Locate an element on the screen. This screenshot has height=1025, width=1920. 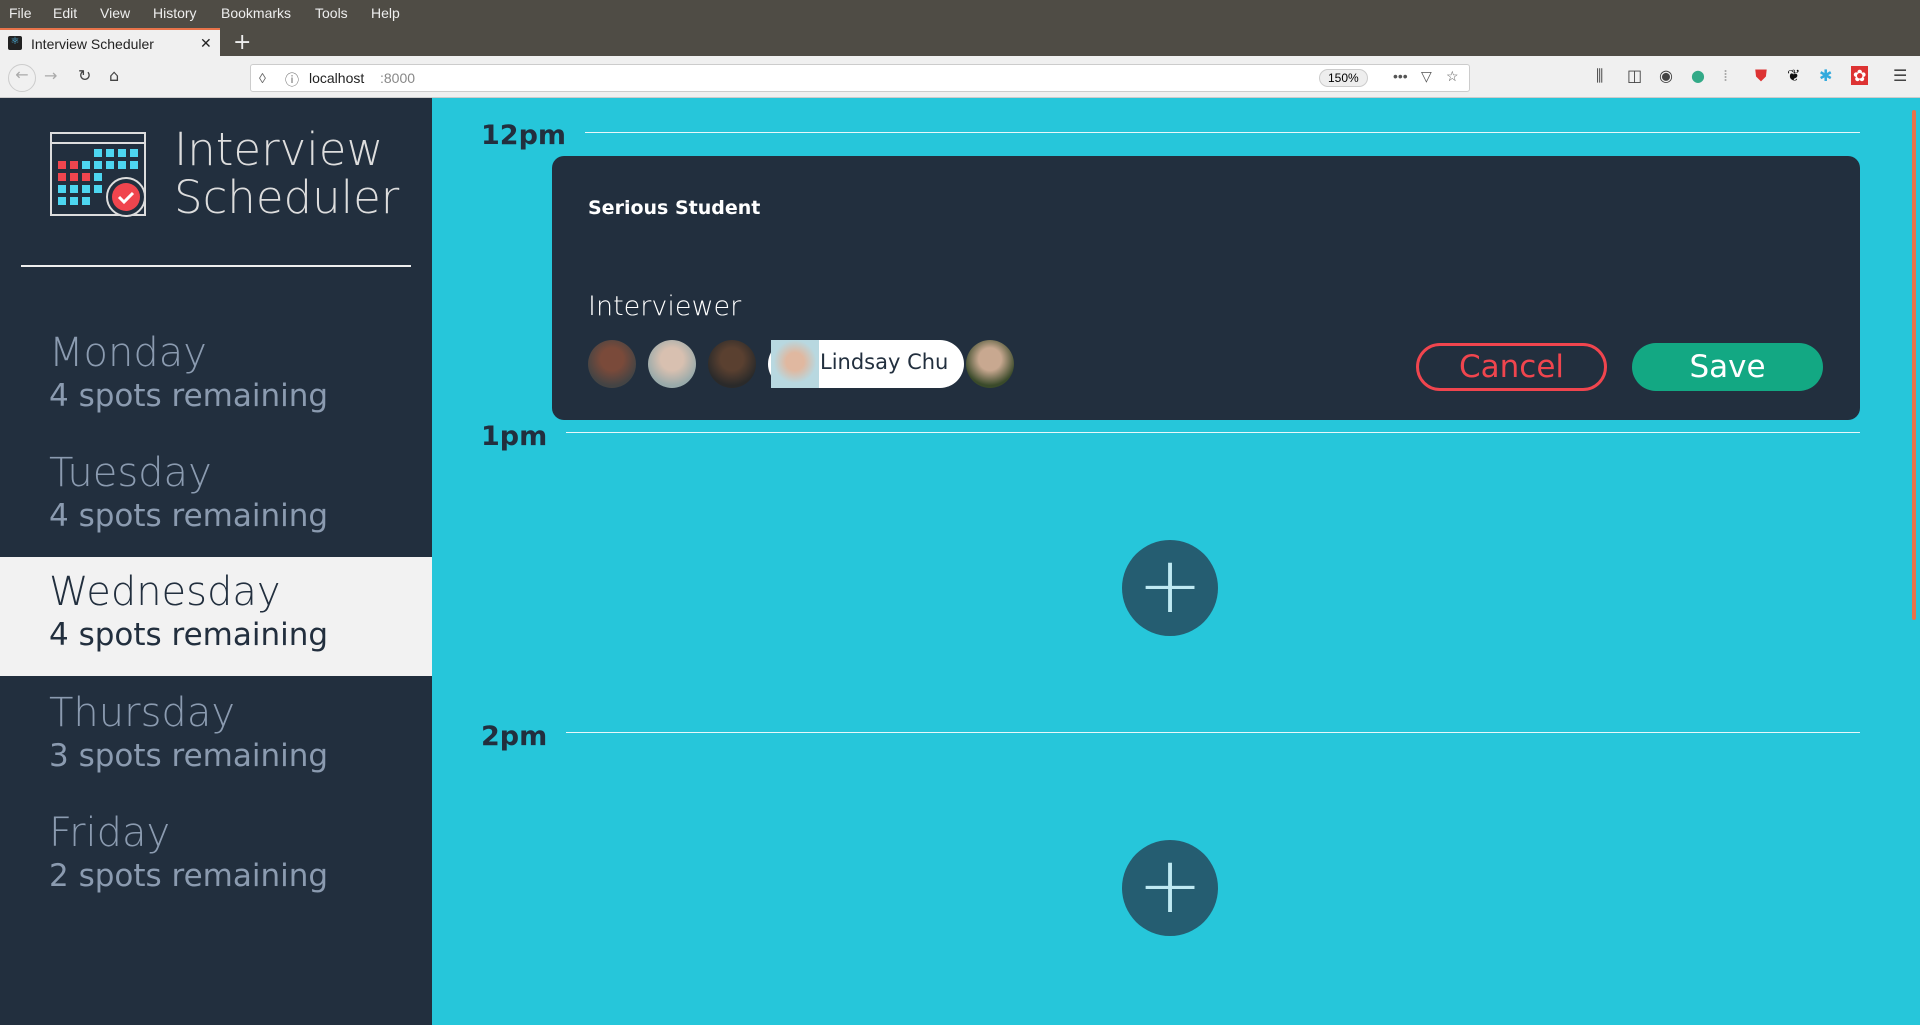
interviewer-selected: Lindsay Chu is located at coordinates (866, 364).